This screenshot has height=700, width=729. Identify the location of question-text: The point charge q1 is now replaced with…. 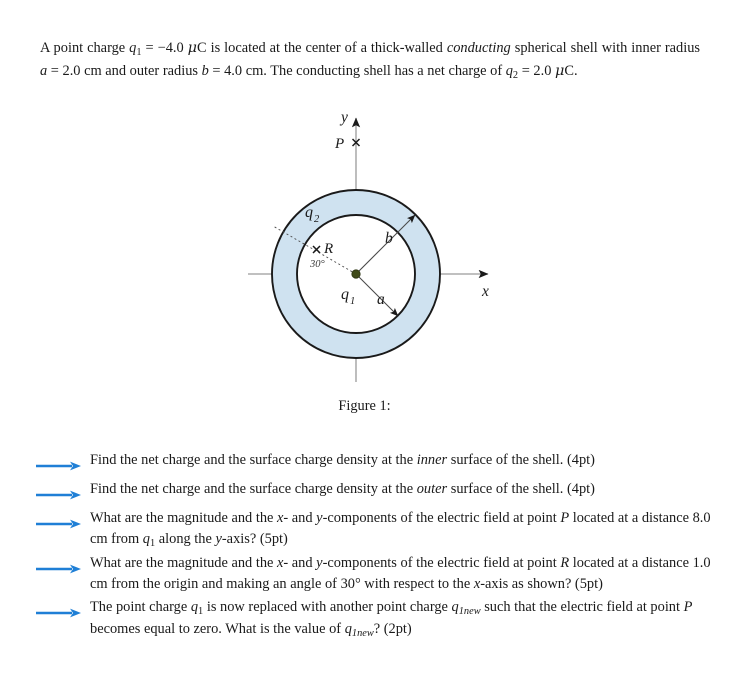
(391, 619).